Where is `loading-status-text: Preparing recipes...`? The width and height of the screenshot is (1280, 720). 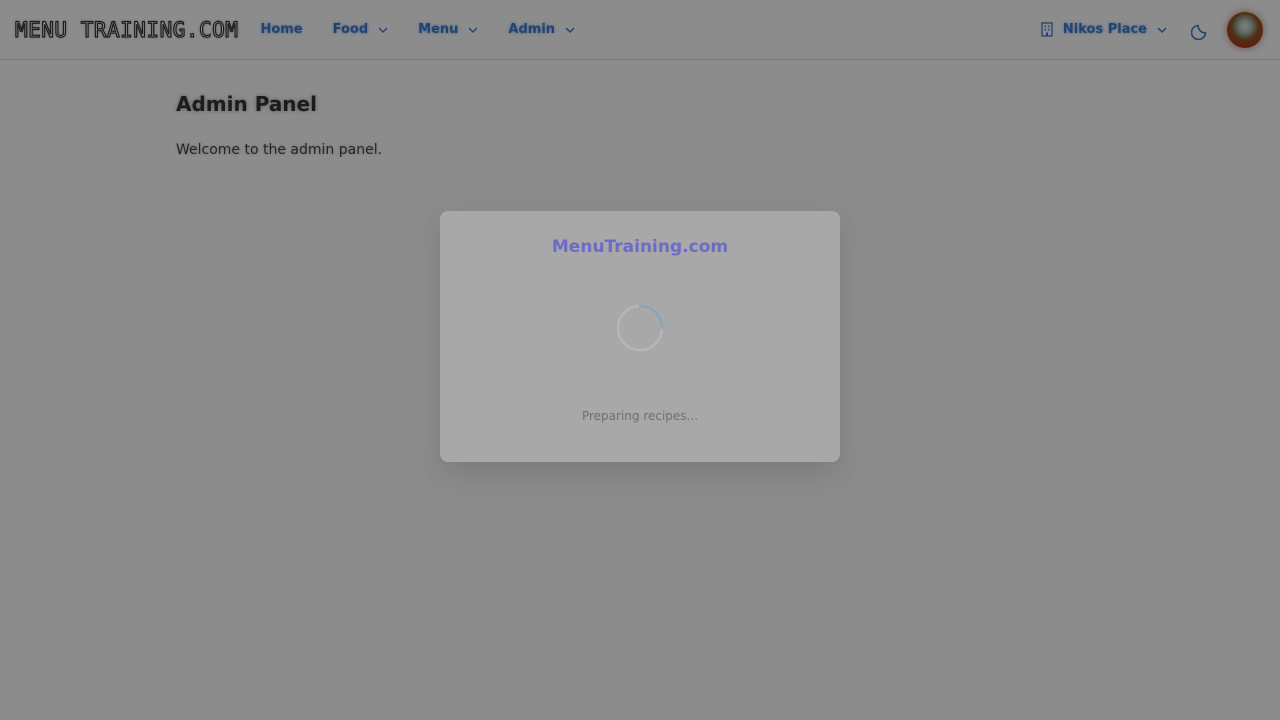
loading-status-text: Preparing recipes... is located at coordinates (640, 416).